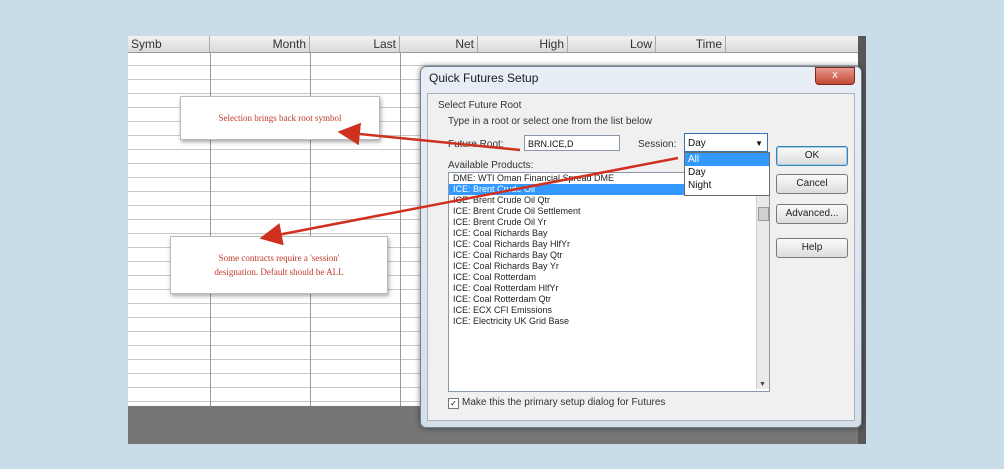 Image resolution: width=1004 pixels, height=469 pixels. What do you see at coordinates (484, 78) in the screenshot?
I see `dialog-title: Quick Futures Setup` at bounding box center [484, 78].